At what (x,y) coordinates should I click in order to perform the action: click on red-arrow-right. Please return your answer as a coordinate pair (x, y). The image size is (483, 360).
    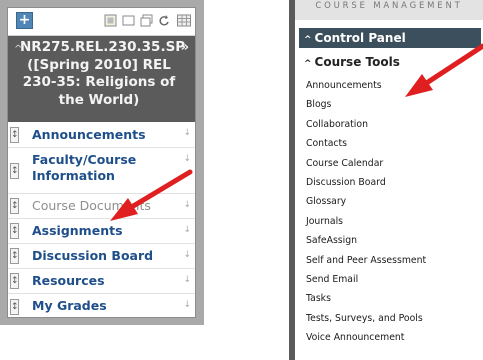
    Looking at the image, I should click on (444, 70).